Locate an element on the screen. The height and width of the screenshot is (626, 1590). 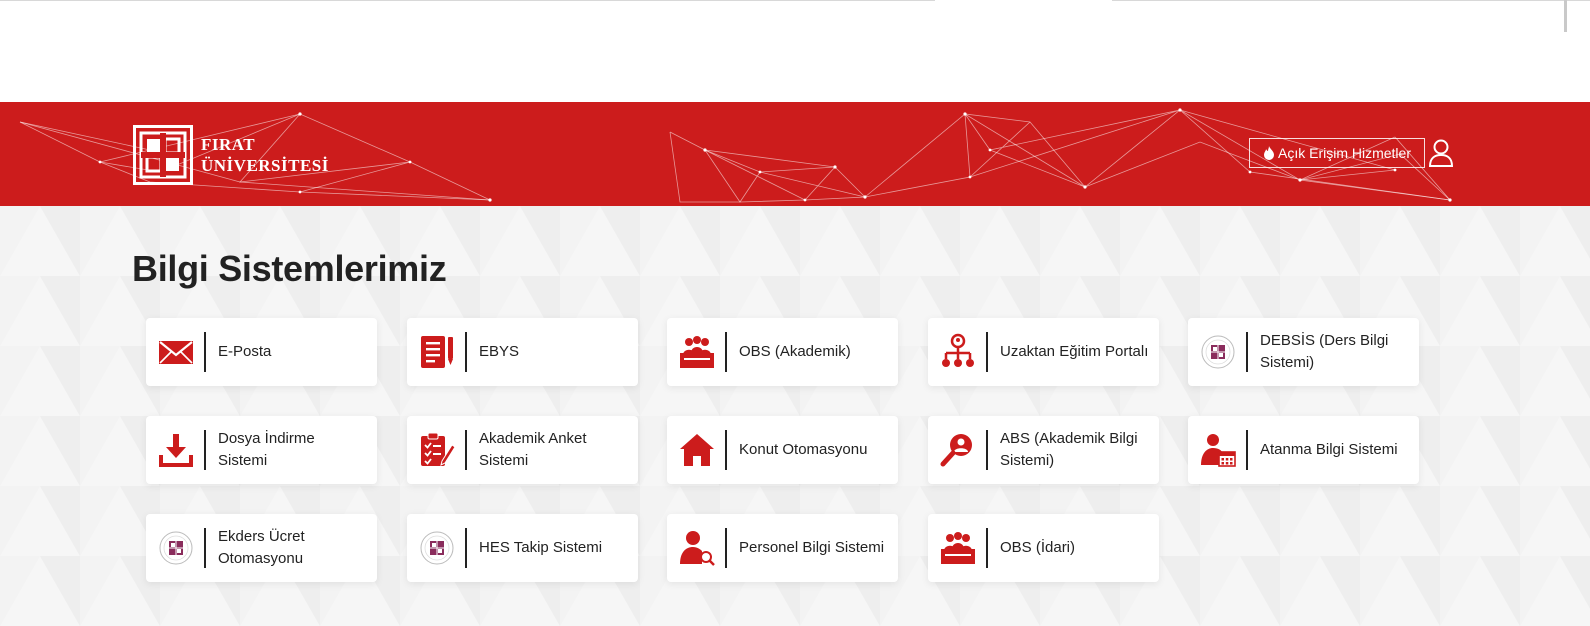
system-card-label: OBS (İdari) is located at coordinates (1038, 547).